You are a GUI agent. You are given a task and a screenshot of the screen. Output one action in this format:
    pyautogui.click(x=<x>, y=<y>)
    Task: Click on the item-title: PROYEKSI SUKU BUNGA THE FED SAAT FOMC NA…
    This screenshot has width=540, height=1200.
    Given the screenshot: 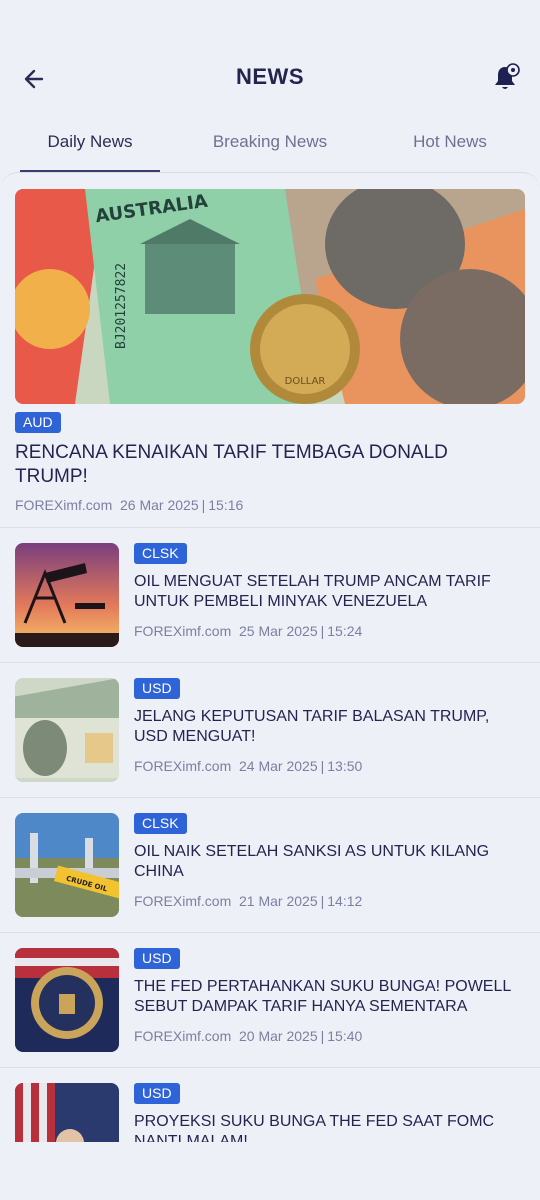 What is the action you would take?
    pyautogui.click(x=314, y=1127)
    